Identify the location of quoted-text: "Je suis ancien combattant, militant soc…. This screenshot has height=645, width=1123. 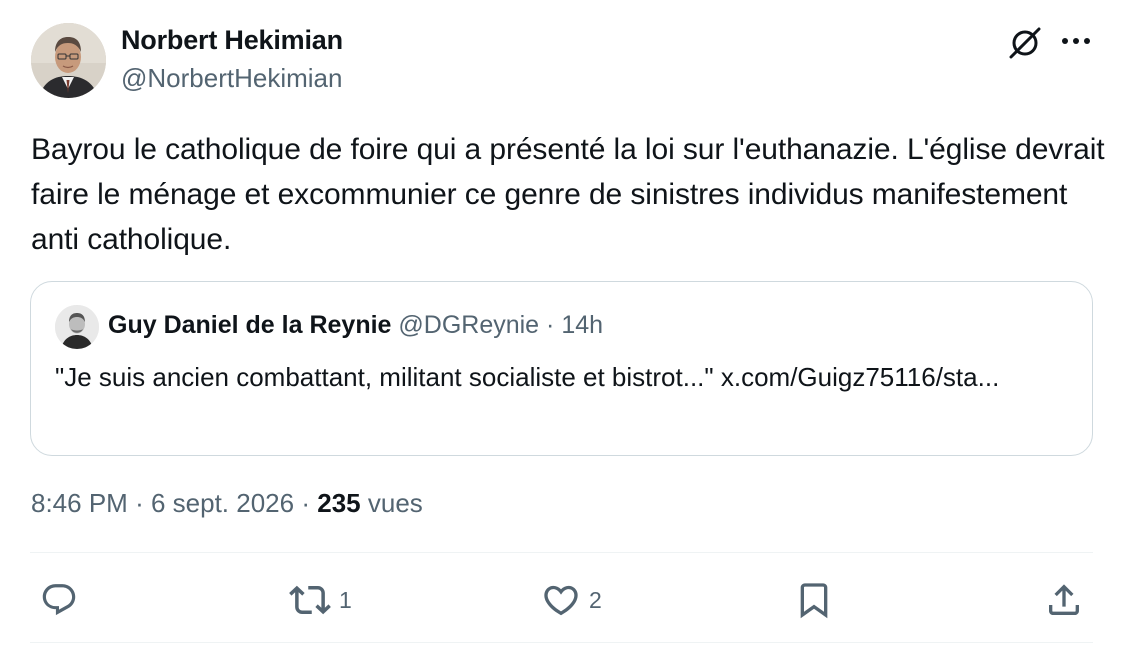
(527, 377).